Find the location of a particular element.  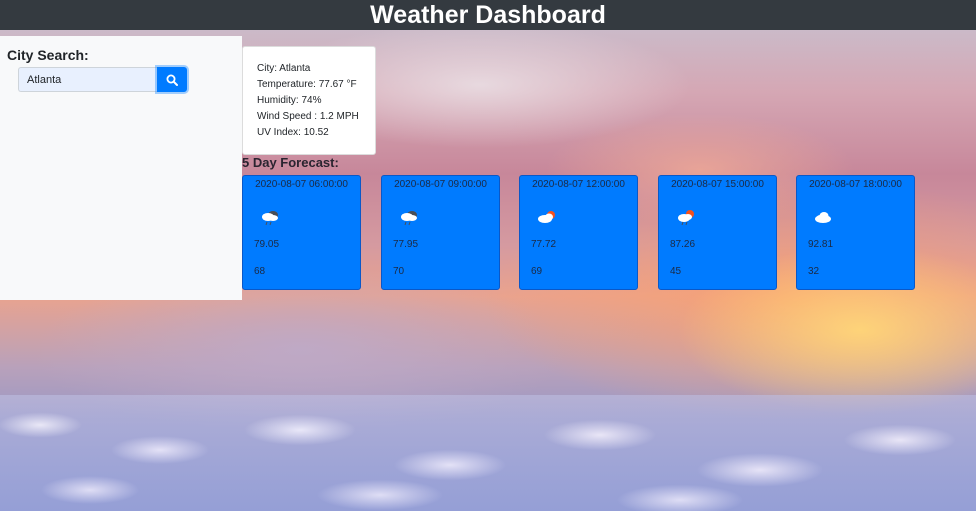

current-uv-index: UV Index: 10.52 is located at coordinates (293, 132).